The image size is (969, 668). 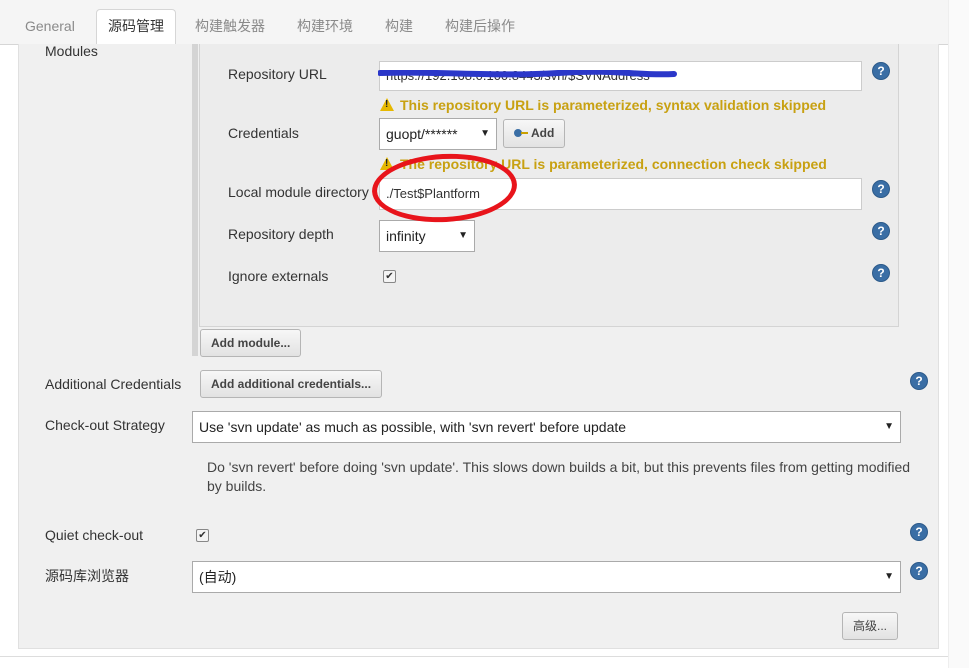 I want to click on quiet-checkout-checkbox: ✔, so click(x=202, y=535).